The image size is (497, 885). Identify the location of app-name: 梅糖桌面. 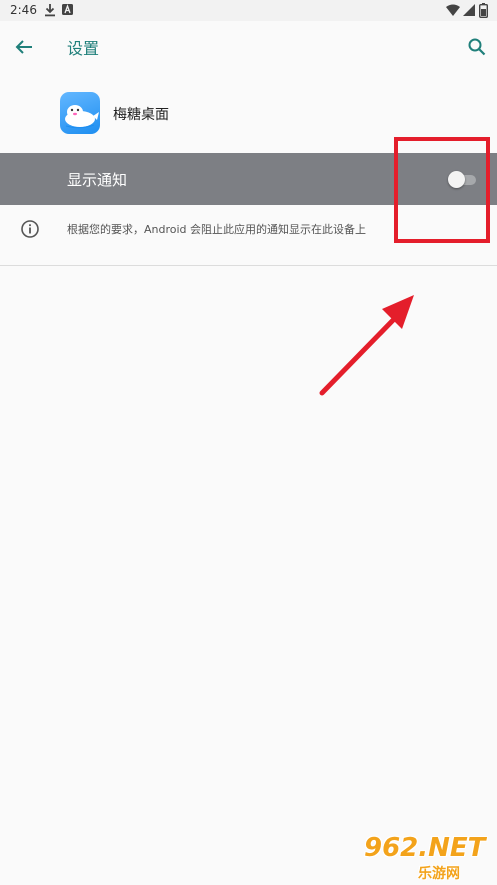
(141, 115).